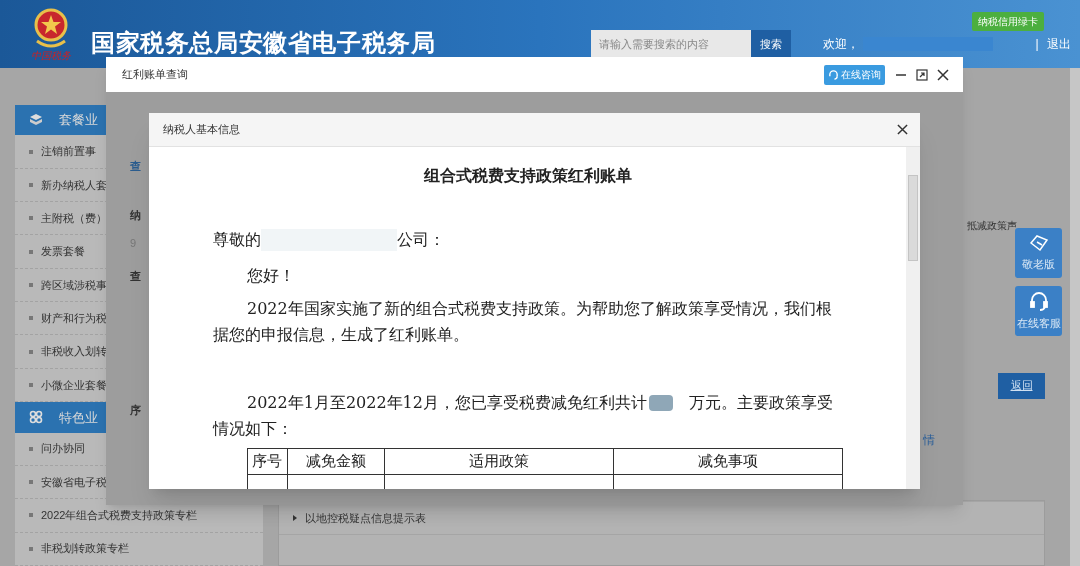 The image size is (1080, 566). I want to click on greeting-text: 您好！, so click(271, 276).